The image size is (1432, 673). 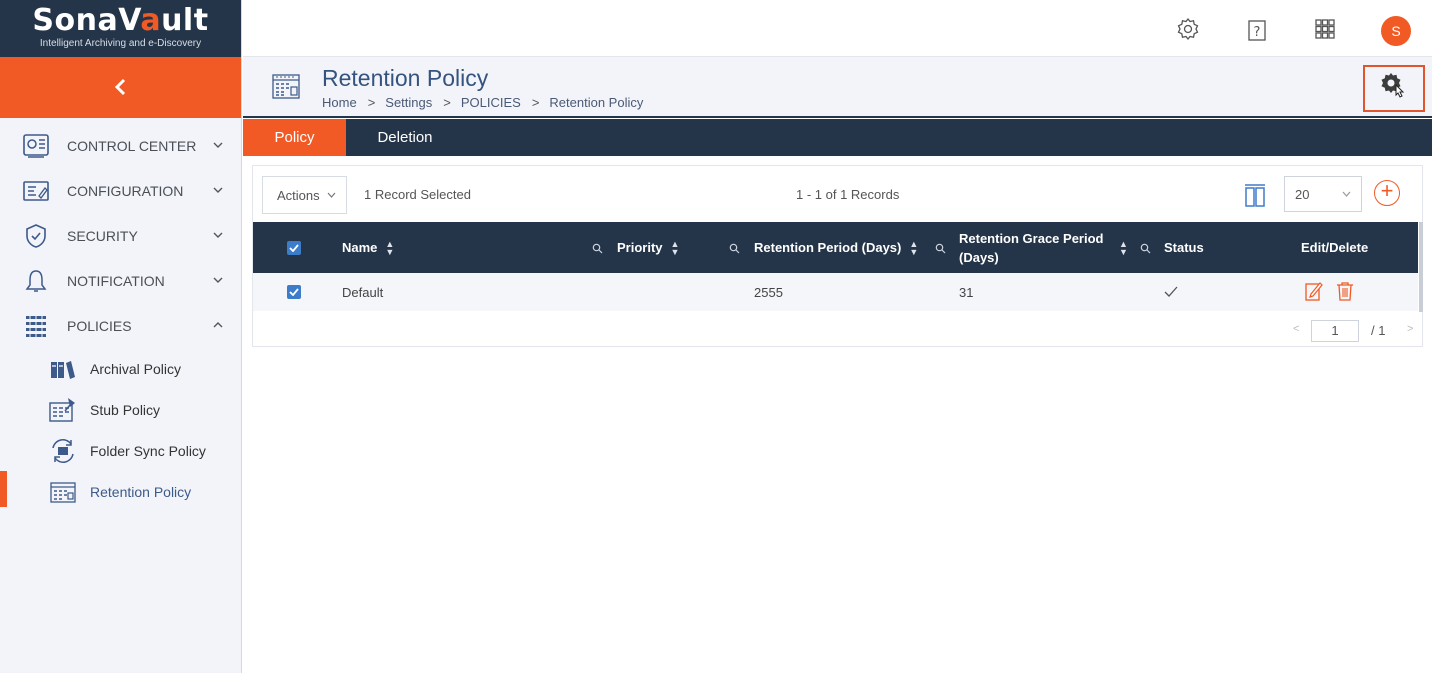 What do you see at coordinates (120, 280) in the screenshot?
I see `sidebar-item-notification: NOTIFICATION` at bounding box center [120, 280].